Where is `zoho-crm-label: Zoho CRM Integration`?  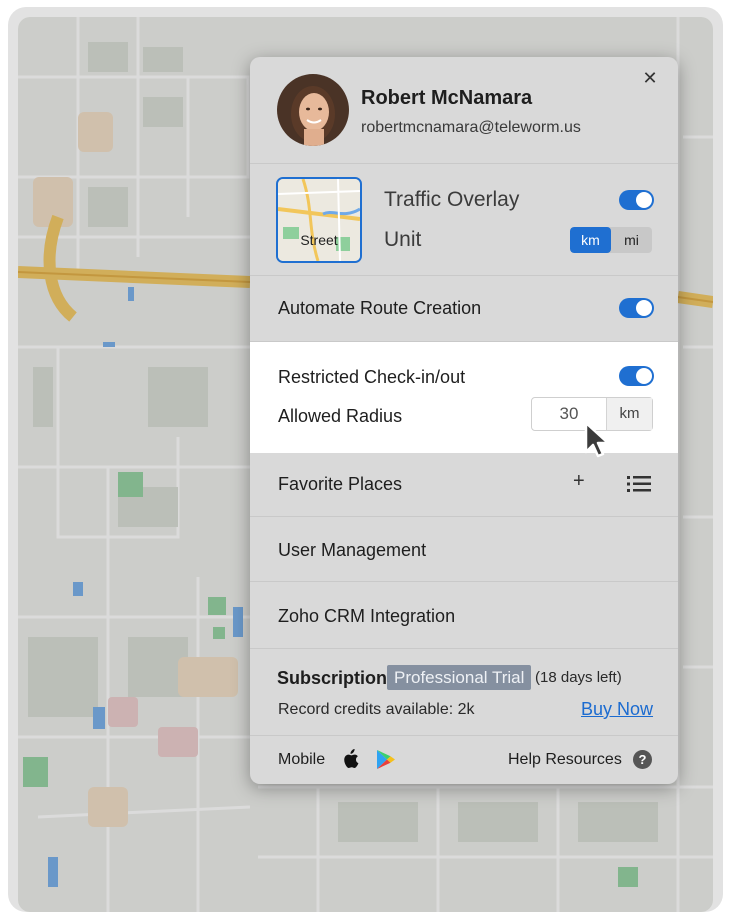 zoho-crm-label: Zoho CRM Integration is located at coordinates (367, 616).